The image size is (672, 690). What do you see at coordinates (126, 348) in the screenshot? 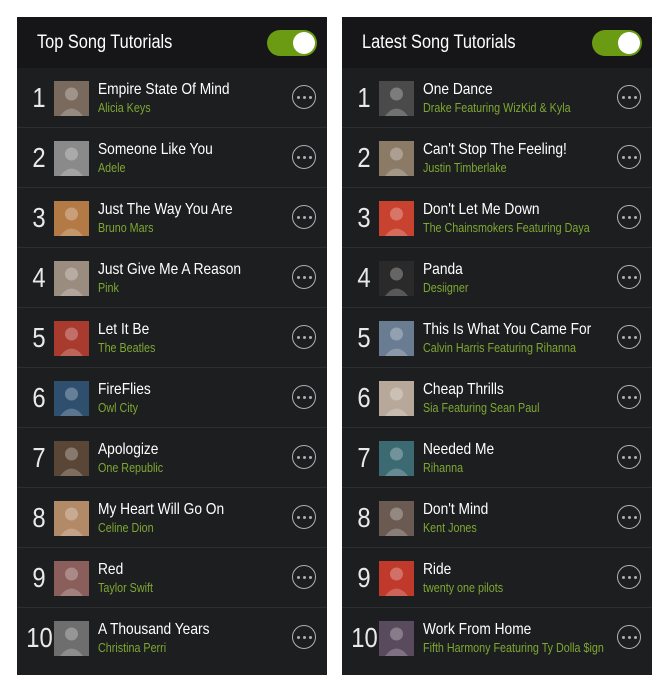
I see `song-artist: The Beatles` at bounding box center [126, 348].